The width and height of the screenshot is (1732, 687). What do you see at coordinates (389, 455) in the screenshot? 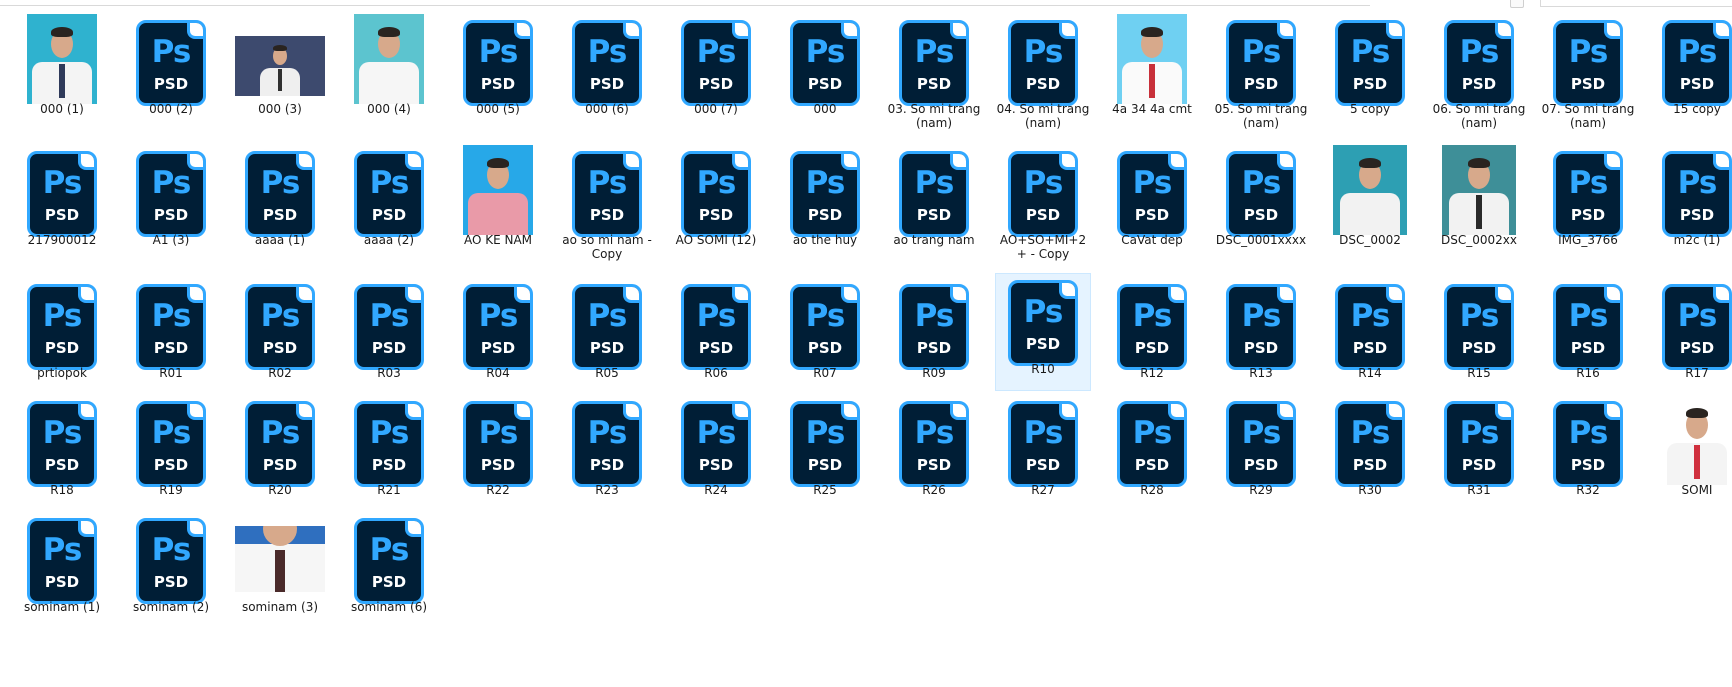
I see `psd-file-item: Ps PSD R21` at bounding box center [389, 455].